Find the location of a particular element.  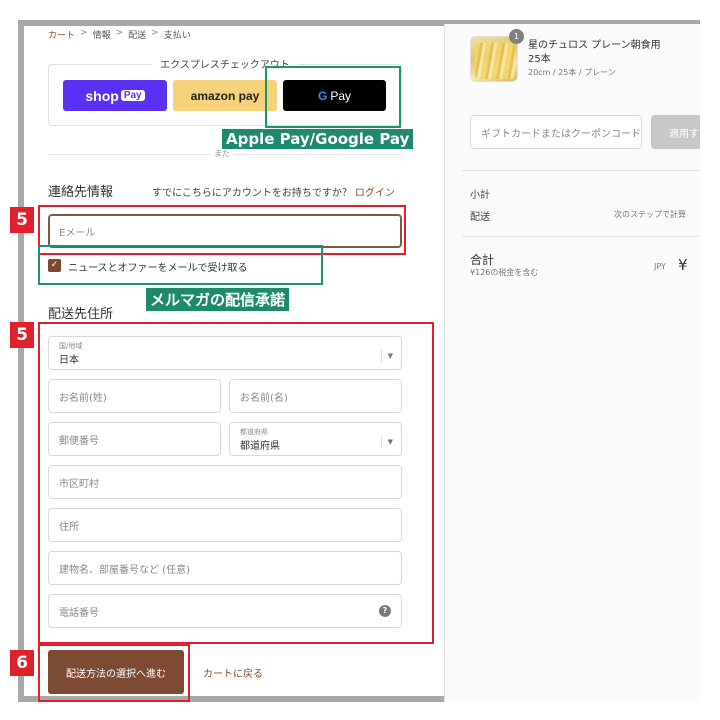

breadcrumb: カート > 情報 > 配送 > 支払い is located at coordinates (119, 34).